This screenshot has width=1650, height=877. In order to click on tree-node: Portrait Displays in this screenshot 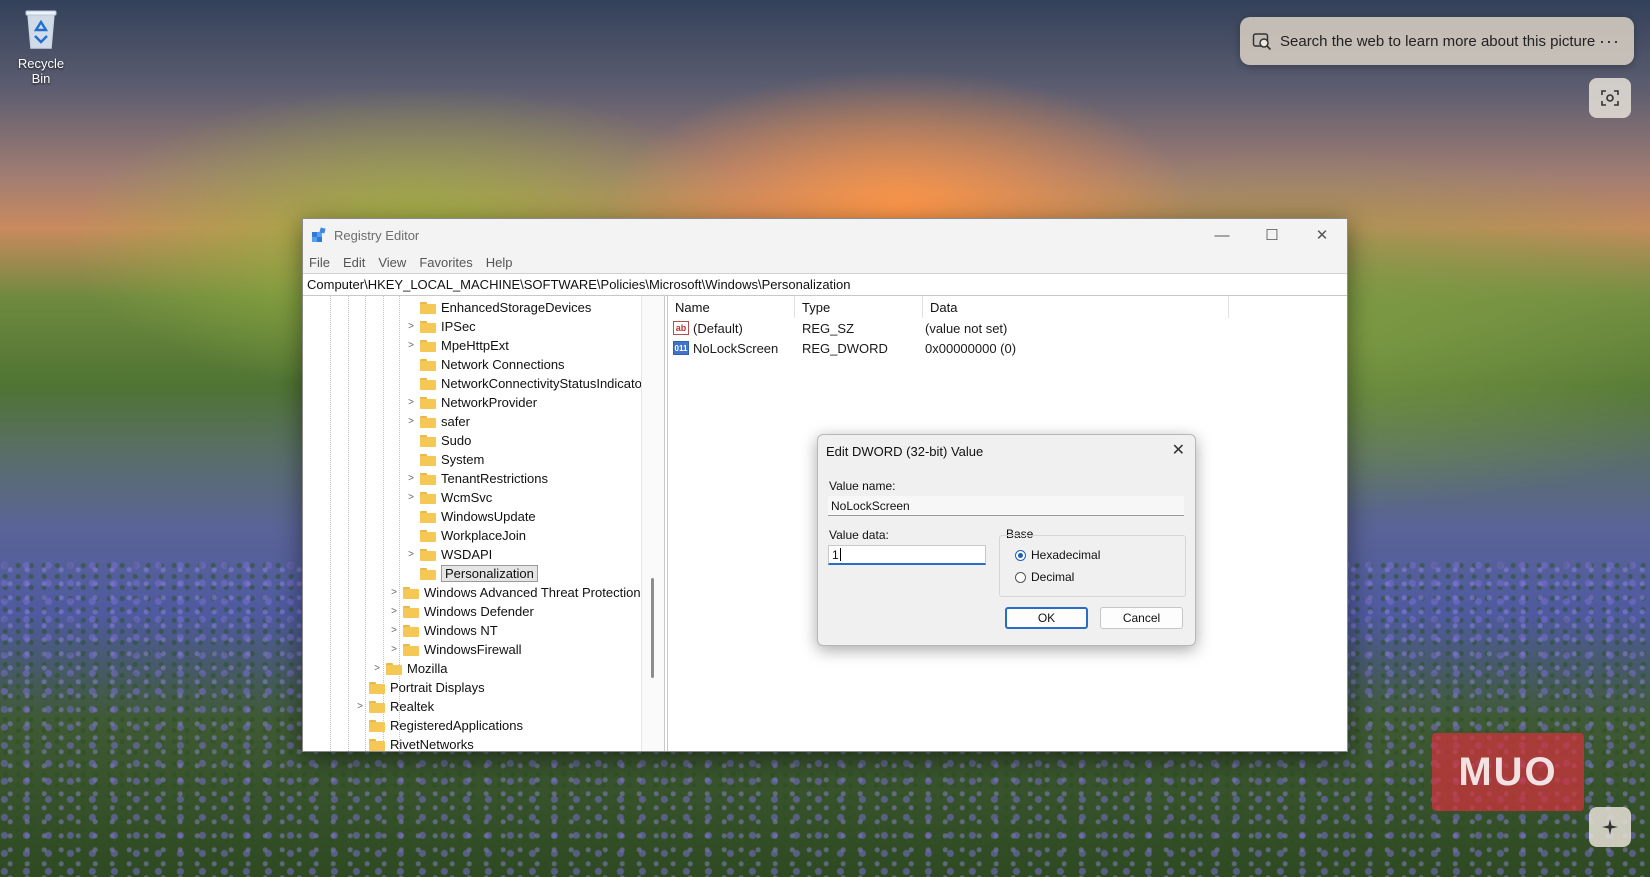, I will do `click(419, 687)`.